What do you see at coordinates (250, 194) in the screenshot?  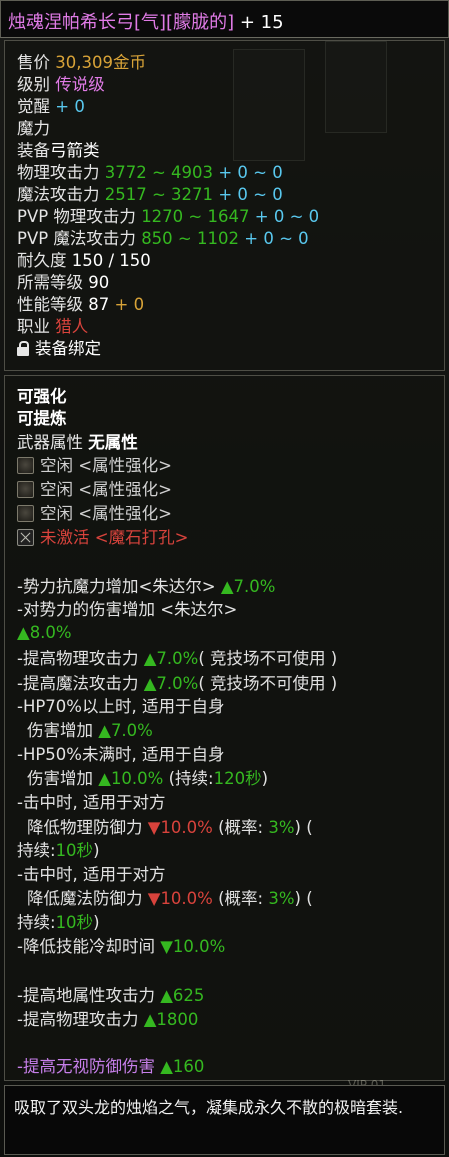 I see `mag-attack-bonus: + 0 ~ 0` at bounding box center [250, 194].